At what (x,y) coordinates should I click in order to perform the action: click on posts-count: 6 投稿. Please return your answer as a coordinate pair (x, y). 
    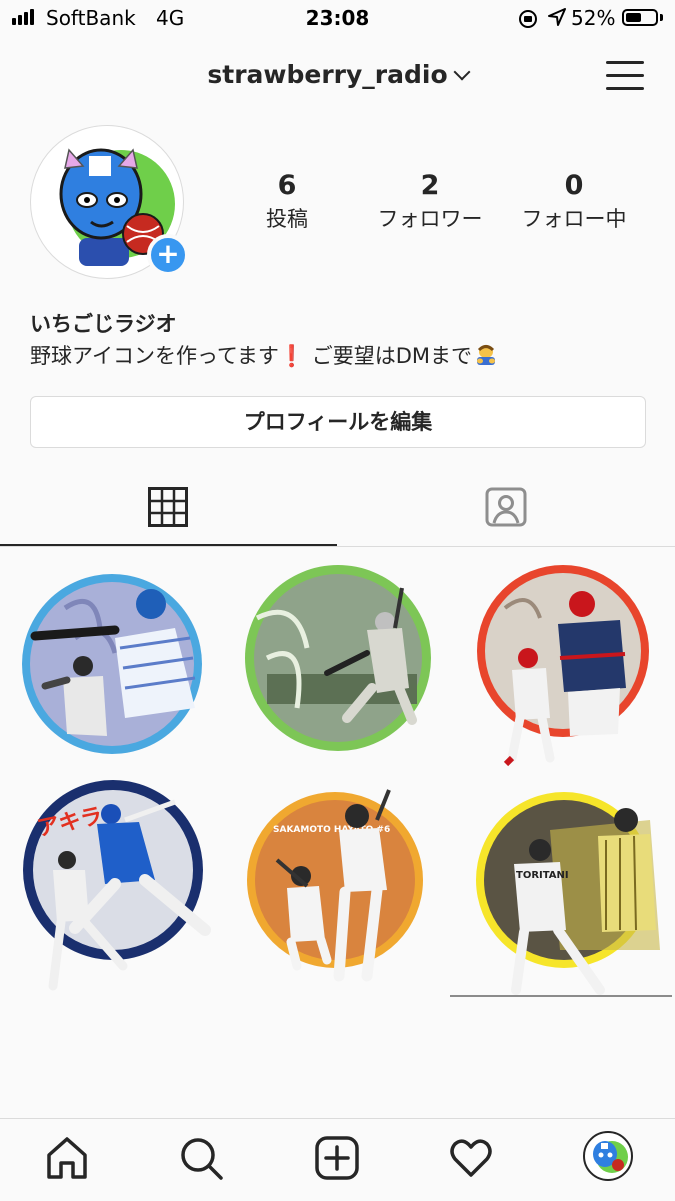
    Looking at the image, I should click on (287, 201).